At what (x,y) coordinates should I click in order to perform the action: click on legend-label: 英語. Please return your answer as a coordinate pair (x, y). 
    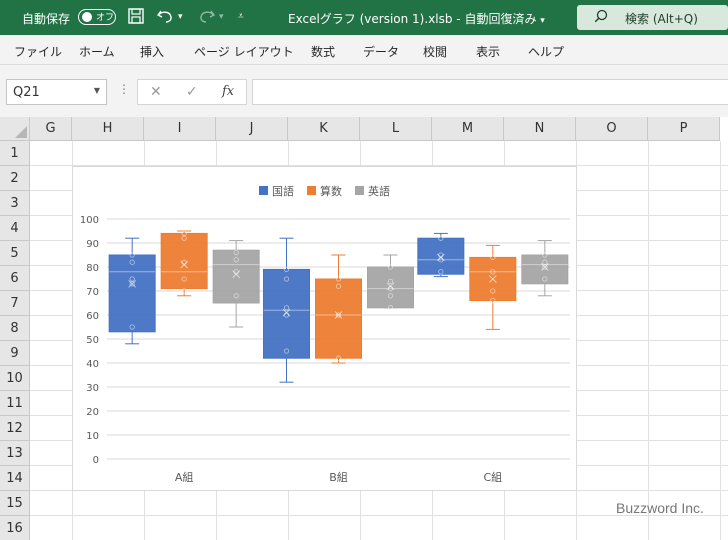
    Looking at the image, I should click on (379, 191).